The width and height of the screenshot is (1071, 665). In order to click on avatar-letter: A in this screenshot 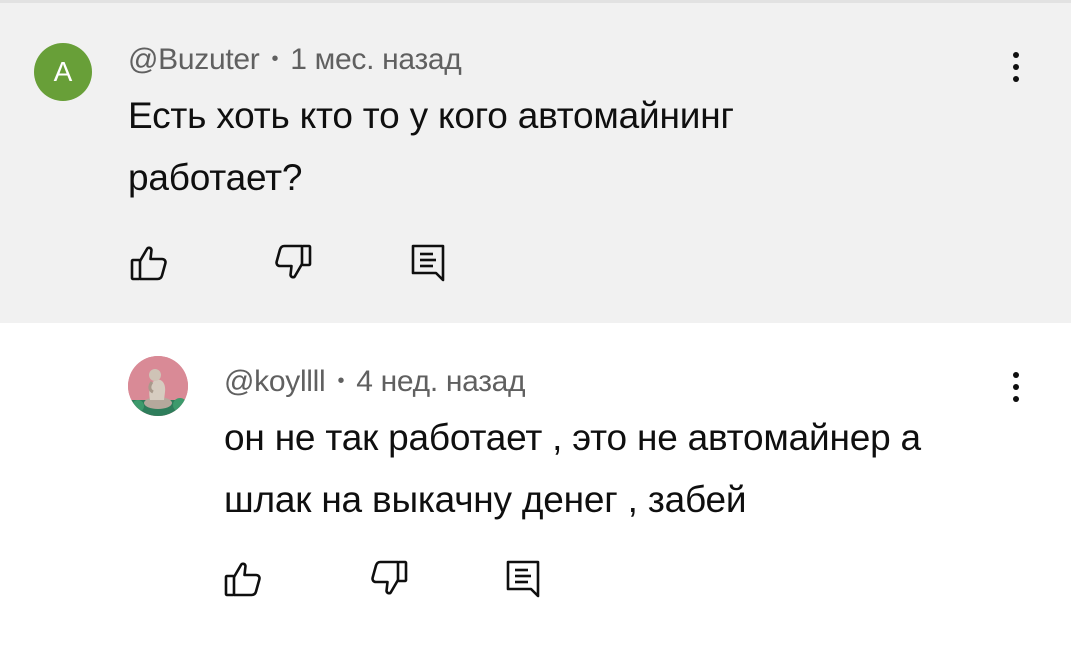, I will do `click(63, 71)`.